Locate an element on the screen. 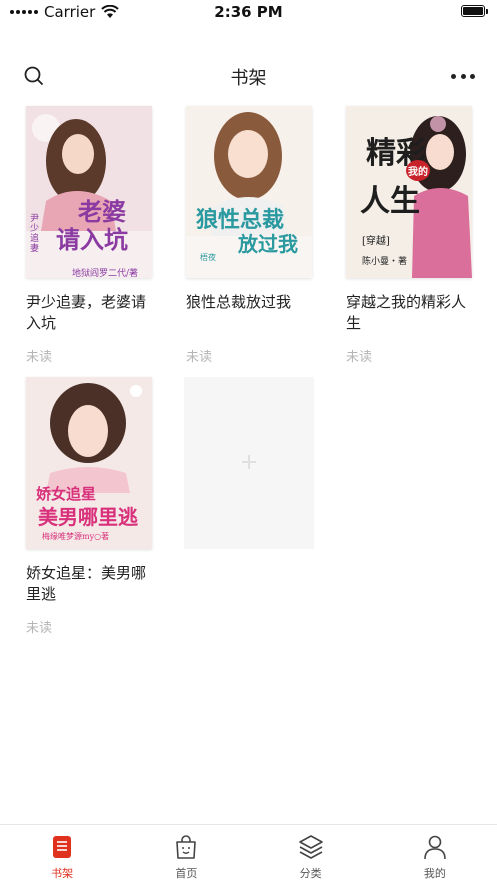 This screenshot has width=497, height=883. book-item: 狼性总裁 放过我 梧夜 狼性总裁放过我 未读 is located at coordinates (251, 235).